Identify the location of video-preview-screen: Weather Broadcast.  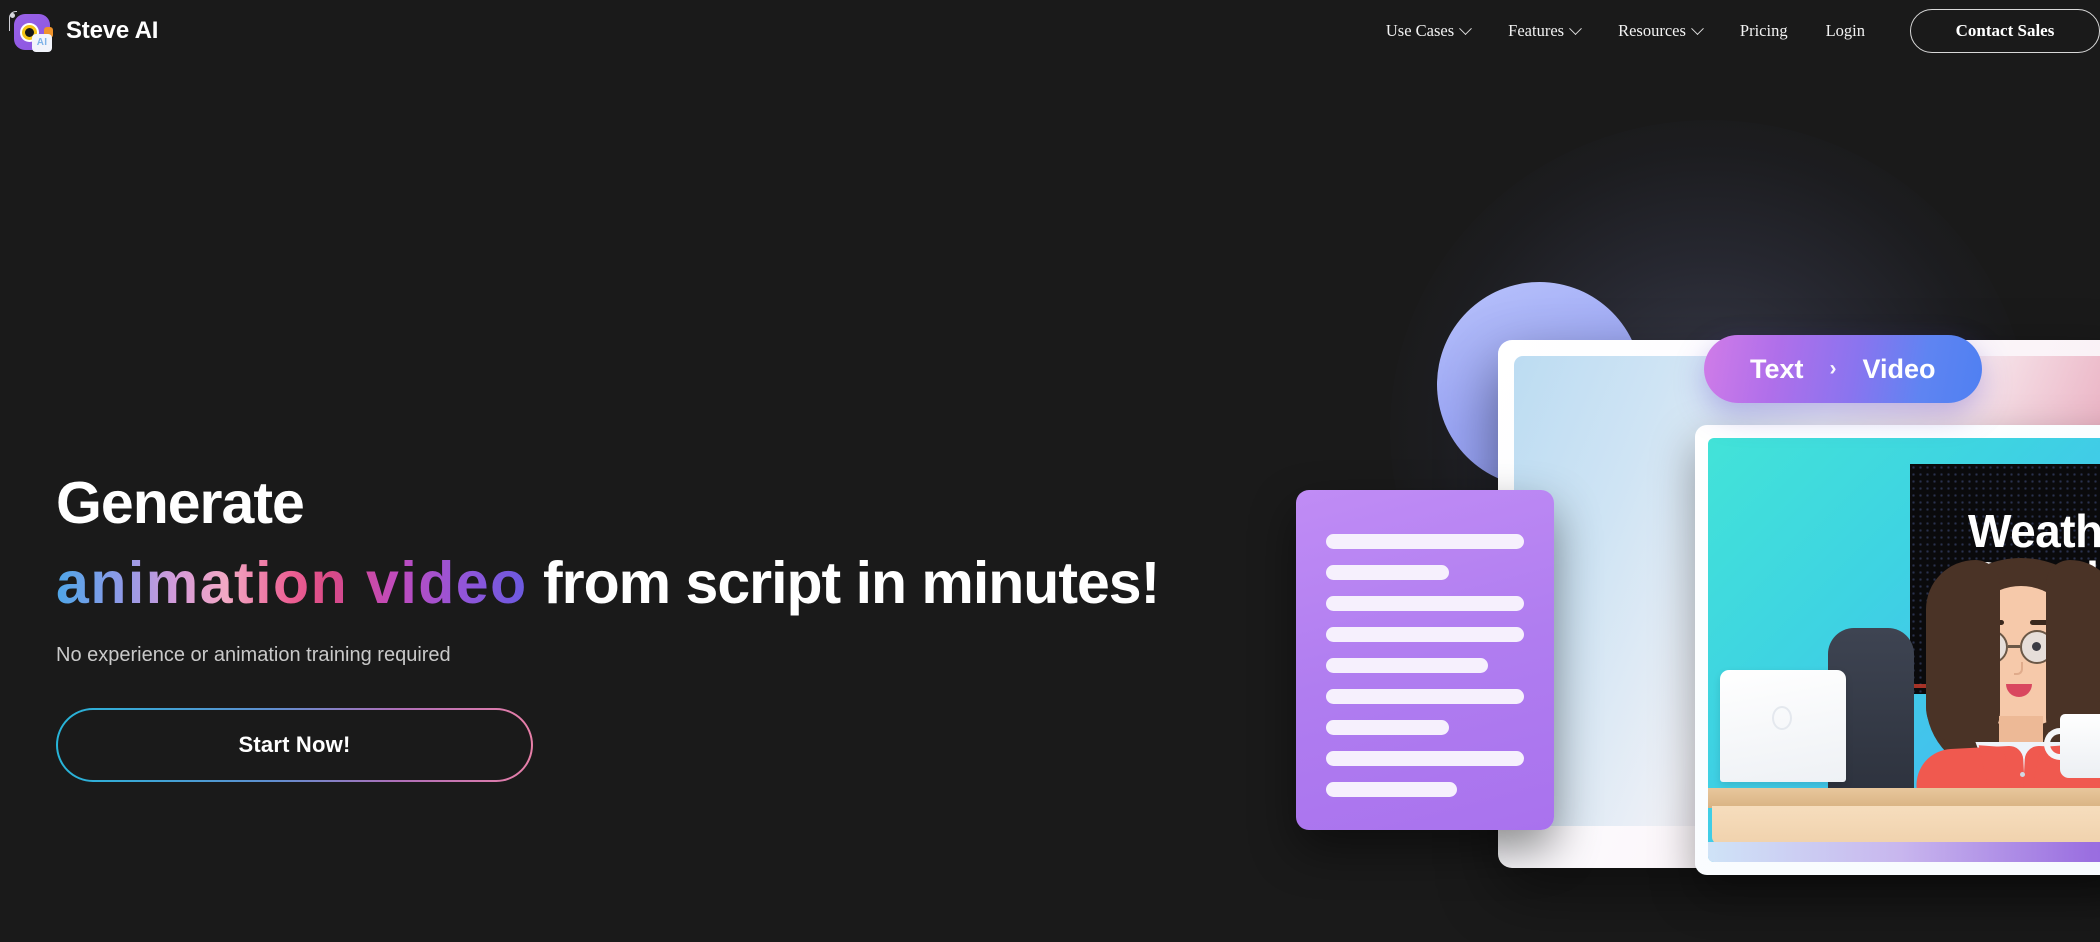
(1904, 650).